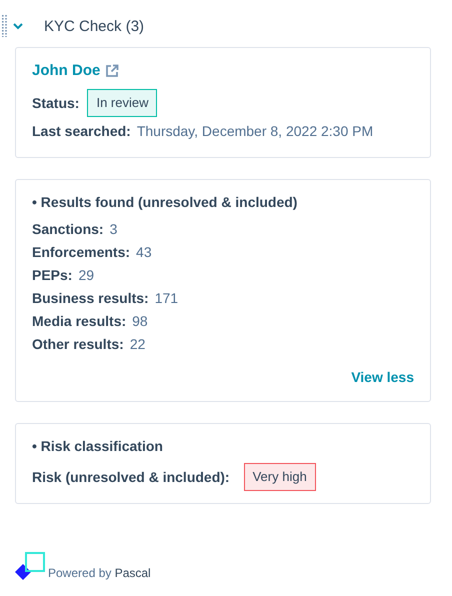 The image size is (452, 596). Describe the element at coordinates (131, 477) in the screenshot. I see `field-label: Risk (unresolved & included):` at that location.